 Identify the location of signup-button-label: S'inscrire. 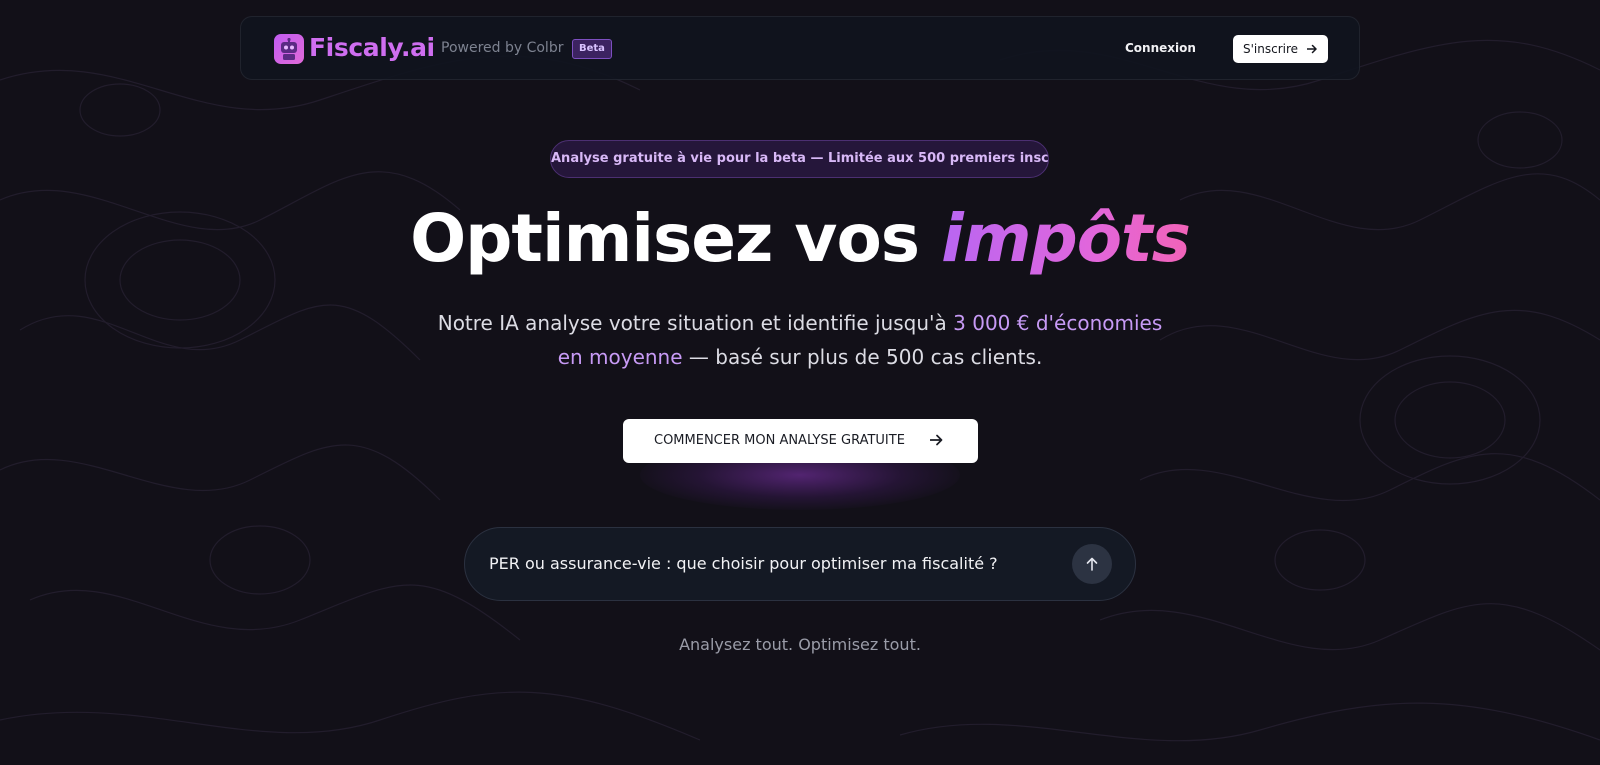
(1271, 49).